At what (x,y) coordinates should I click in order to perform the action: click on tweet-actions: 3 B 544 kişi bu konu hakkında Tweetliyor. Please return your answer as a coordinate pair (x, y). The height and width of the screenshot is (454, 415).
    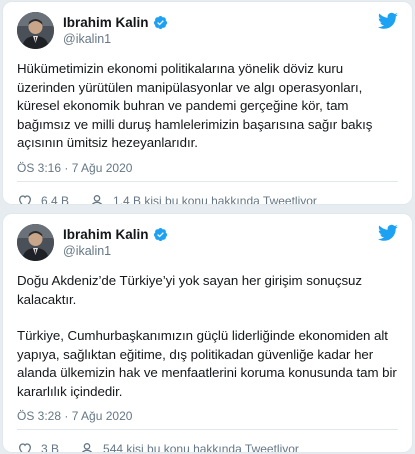
    Looking at the image, I should click on (207, 441).